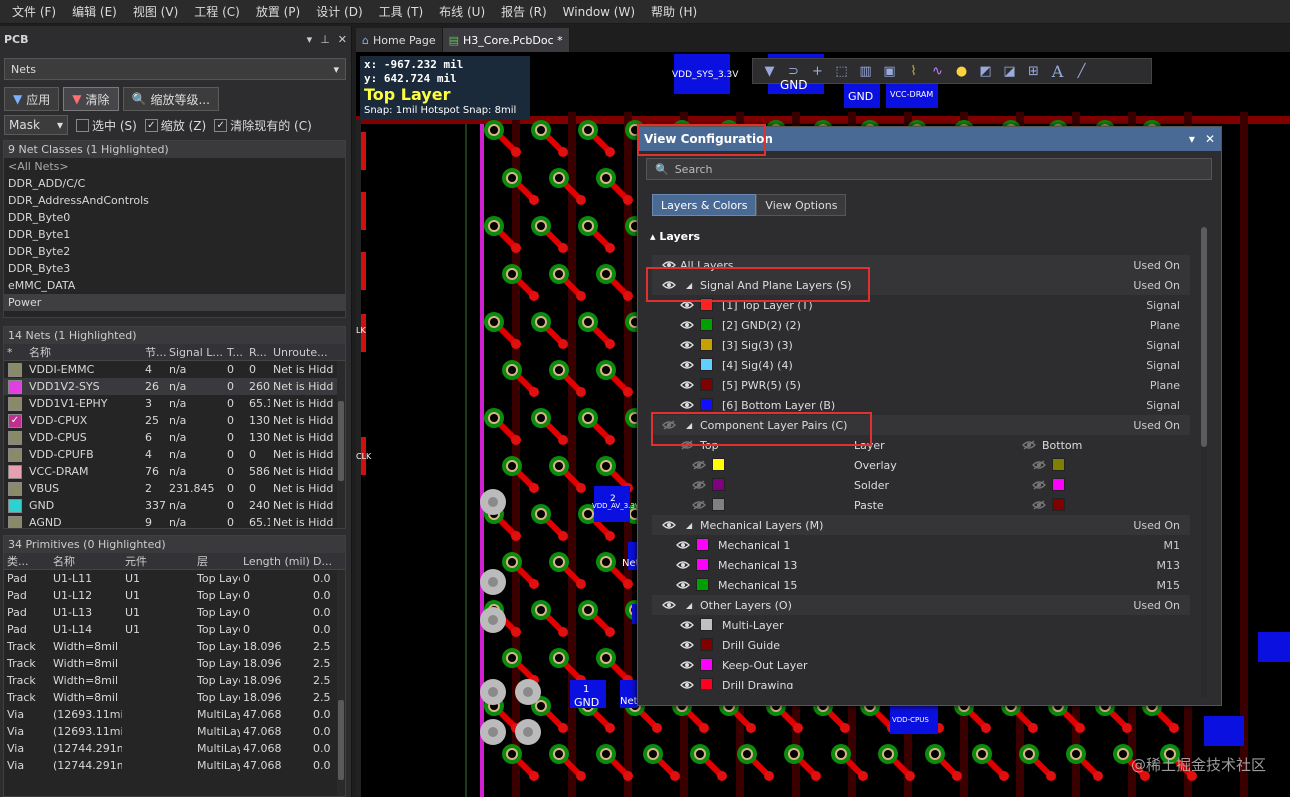  Describe the element at coordinates (217, 11) in the screenshot. I see `menu-item: 工程 (C)` at that location.